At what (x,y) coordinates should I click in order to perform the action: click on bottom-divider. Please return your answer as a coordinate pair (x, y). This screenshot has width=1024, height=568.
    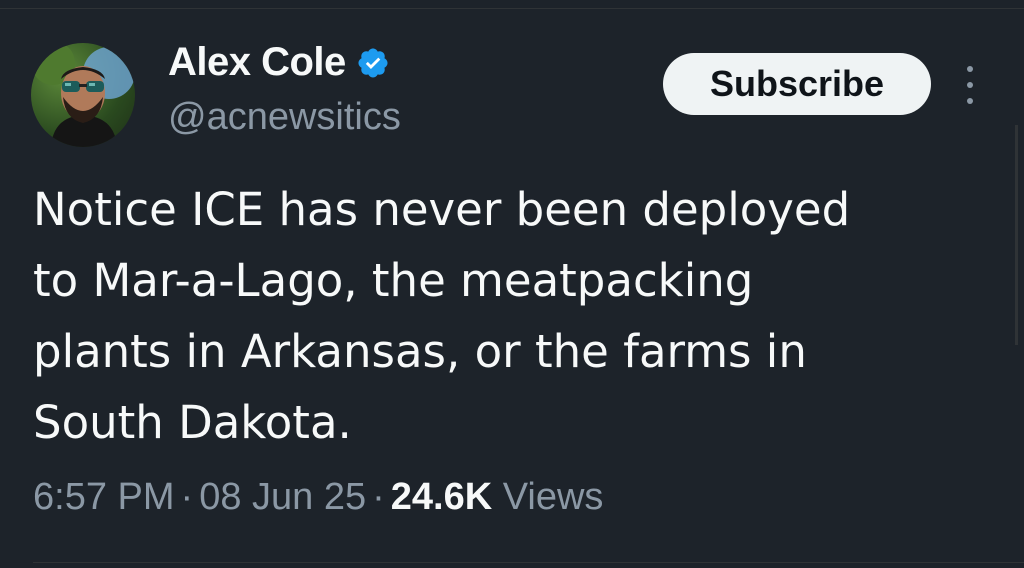
    Looking at the image, I should click on (528, 562).